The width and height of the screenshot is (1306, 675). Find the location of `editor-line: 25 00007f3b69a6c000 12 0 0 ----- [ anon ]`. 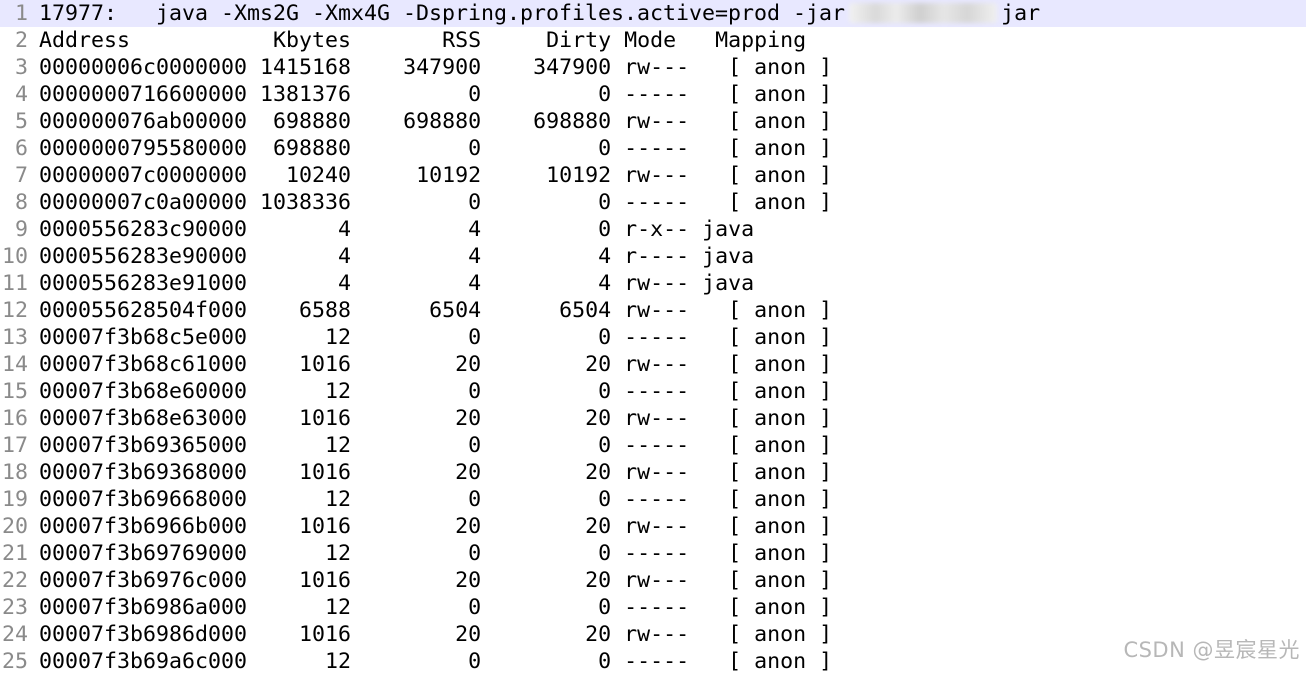

editor-line: 25 00007f3b69a6c000 12 0 0 ----- [ anon ] is located at coordinates (653, 661).